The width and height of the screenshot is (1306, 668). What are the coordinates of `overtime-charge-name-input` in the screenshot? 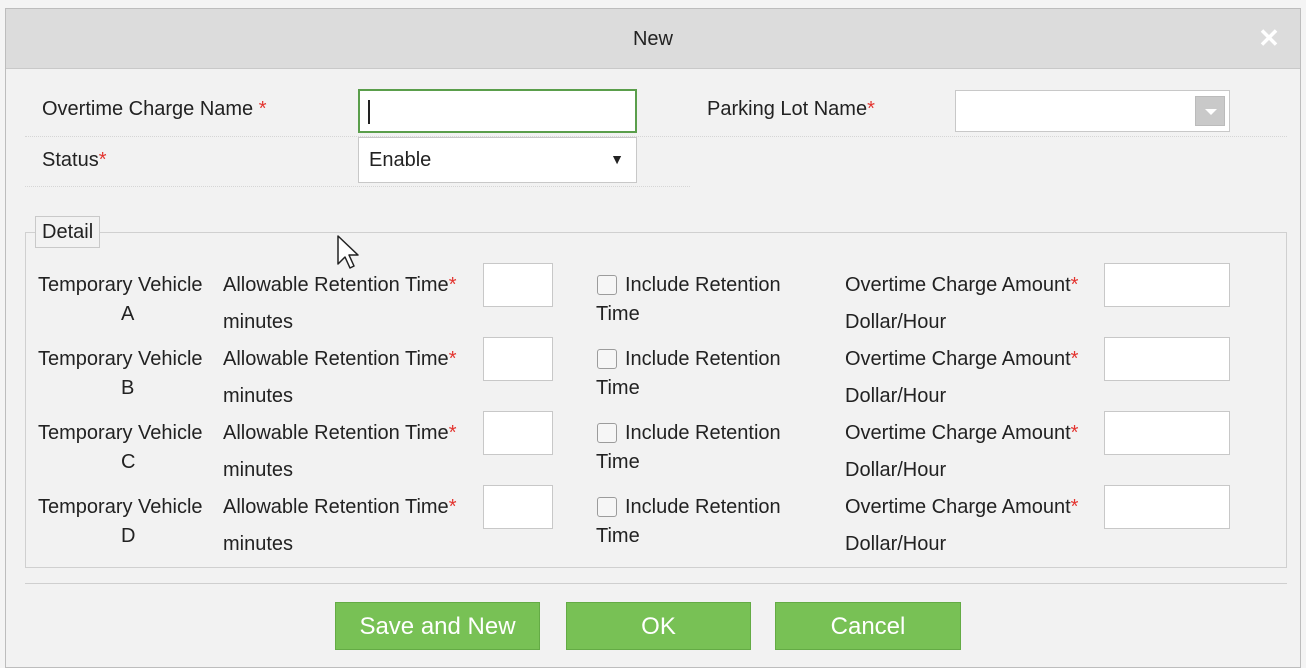 It's located at (497, 111).